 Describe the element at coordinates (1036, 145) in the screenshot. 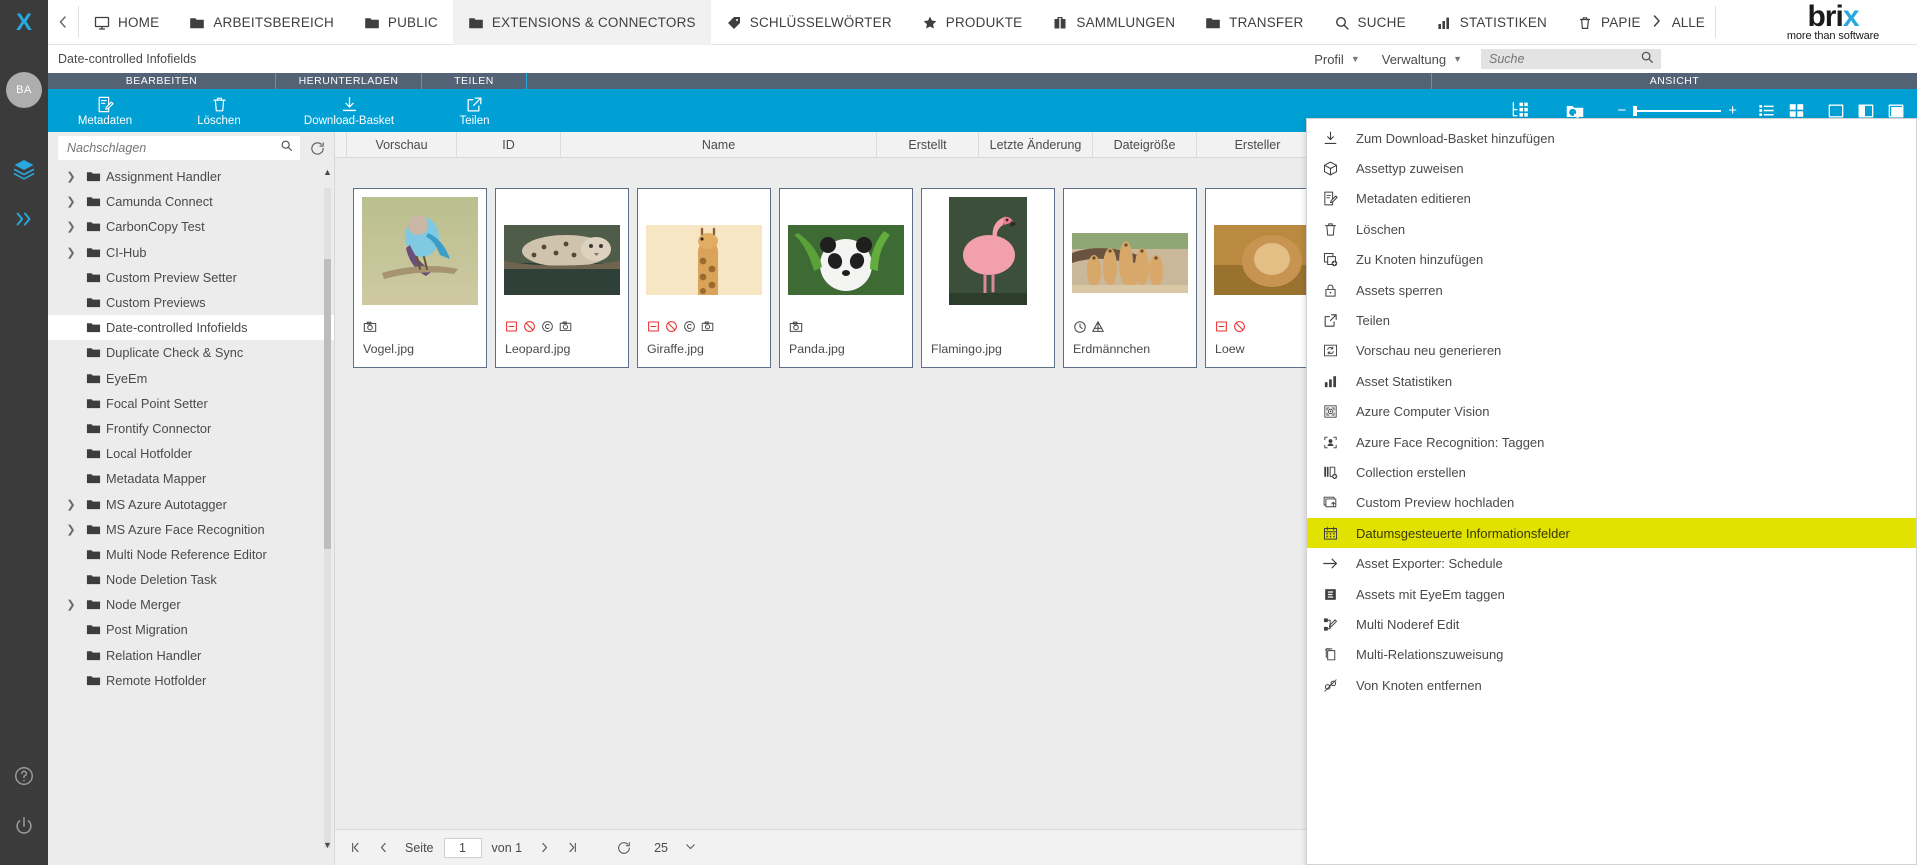

I see `column-header-letzte-aenderung: Letzte Änderung` at that location.